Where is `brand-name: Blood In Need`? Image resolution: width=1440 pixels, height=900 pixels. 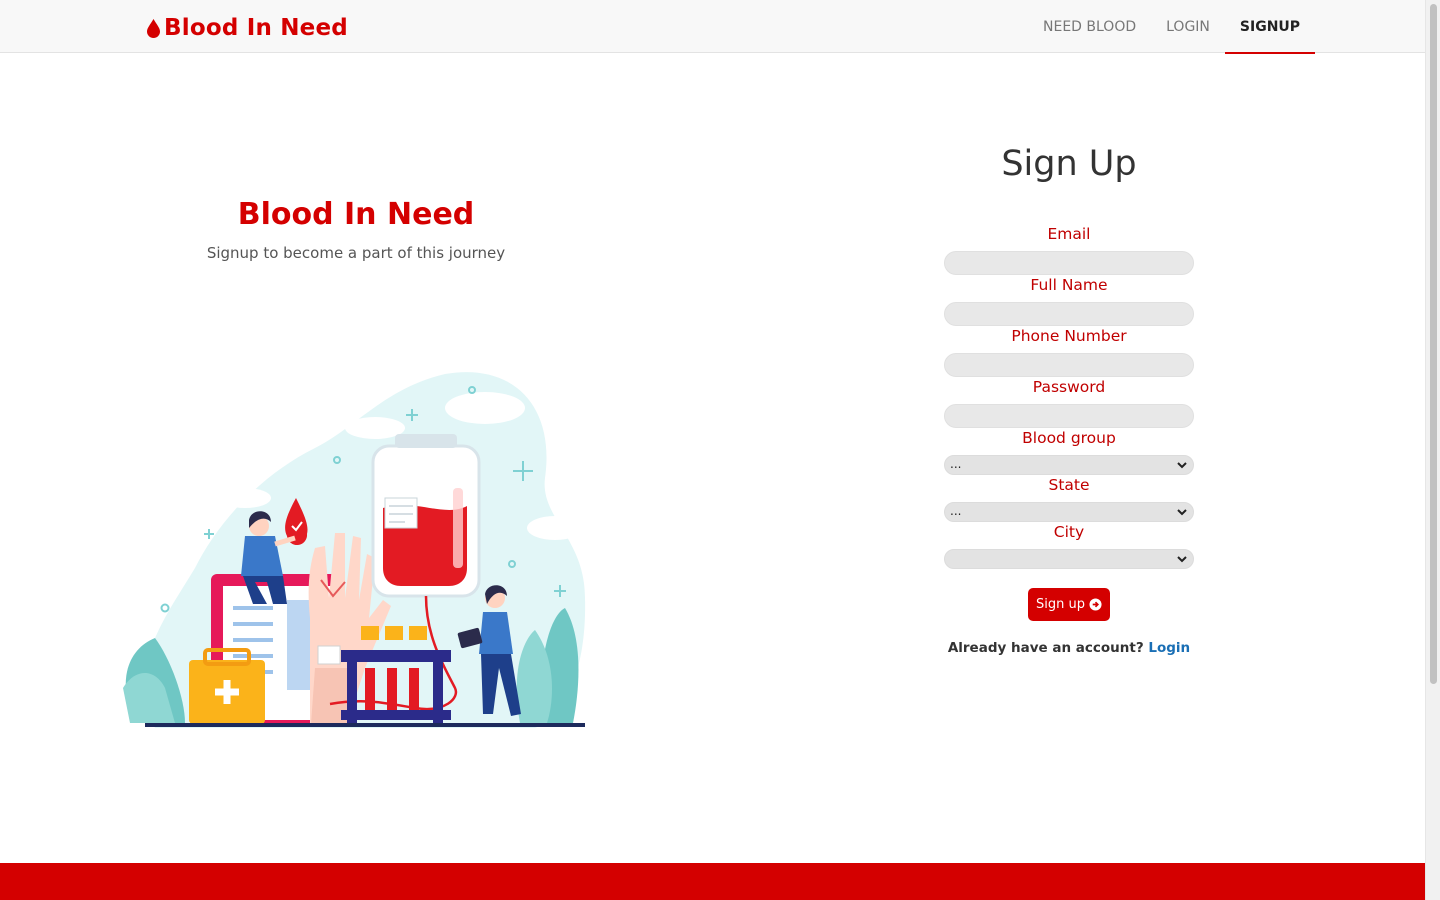
brand-name: Blood In Need is located at coordinates (256, 28).